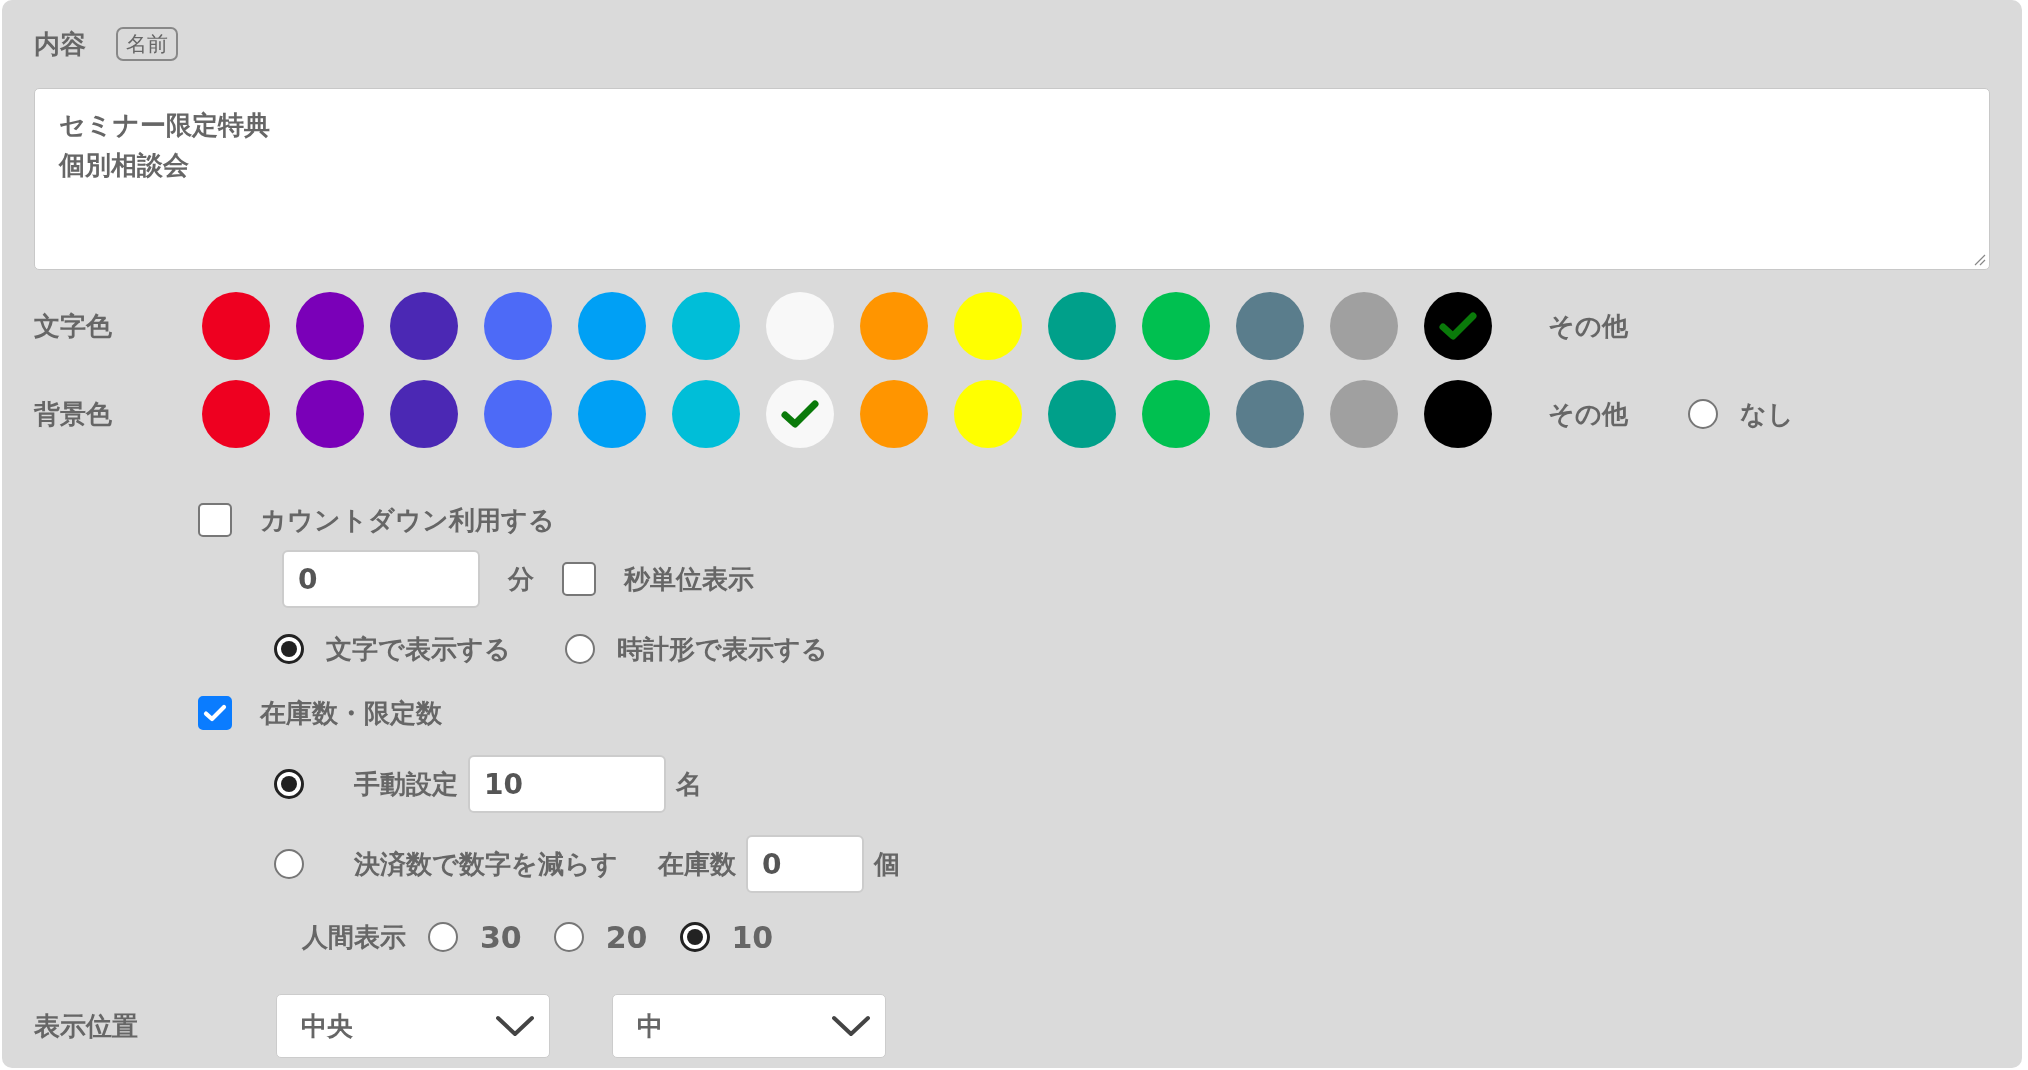 The width and height of the screenshot is (2028, 1070). I want to click on unit-label: 分, so click(521, 579).